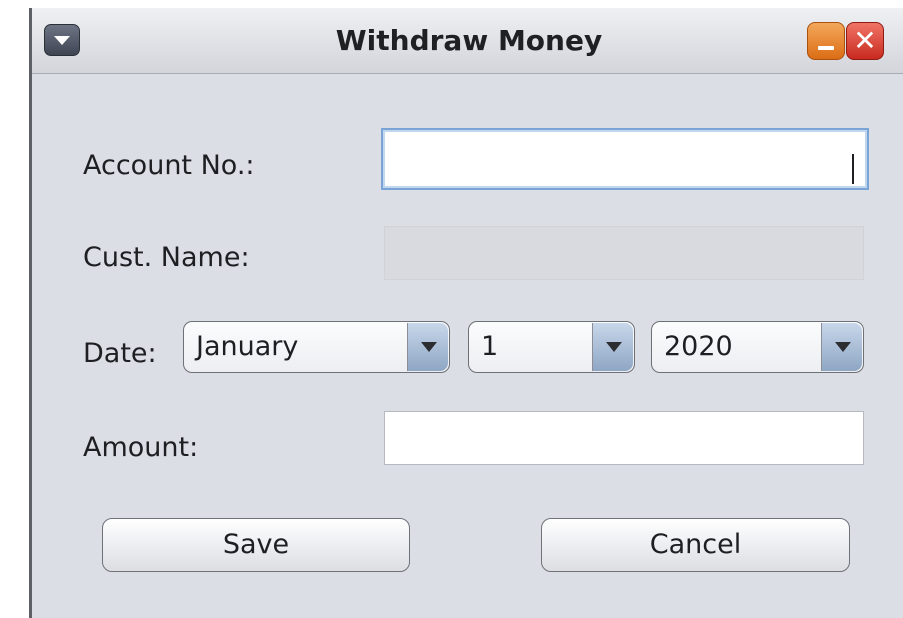  What do you see at coordinates (757, 347) in the screenshot?
I see `year-select: 2020` at bounding box center [757, 347].